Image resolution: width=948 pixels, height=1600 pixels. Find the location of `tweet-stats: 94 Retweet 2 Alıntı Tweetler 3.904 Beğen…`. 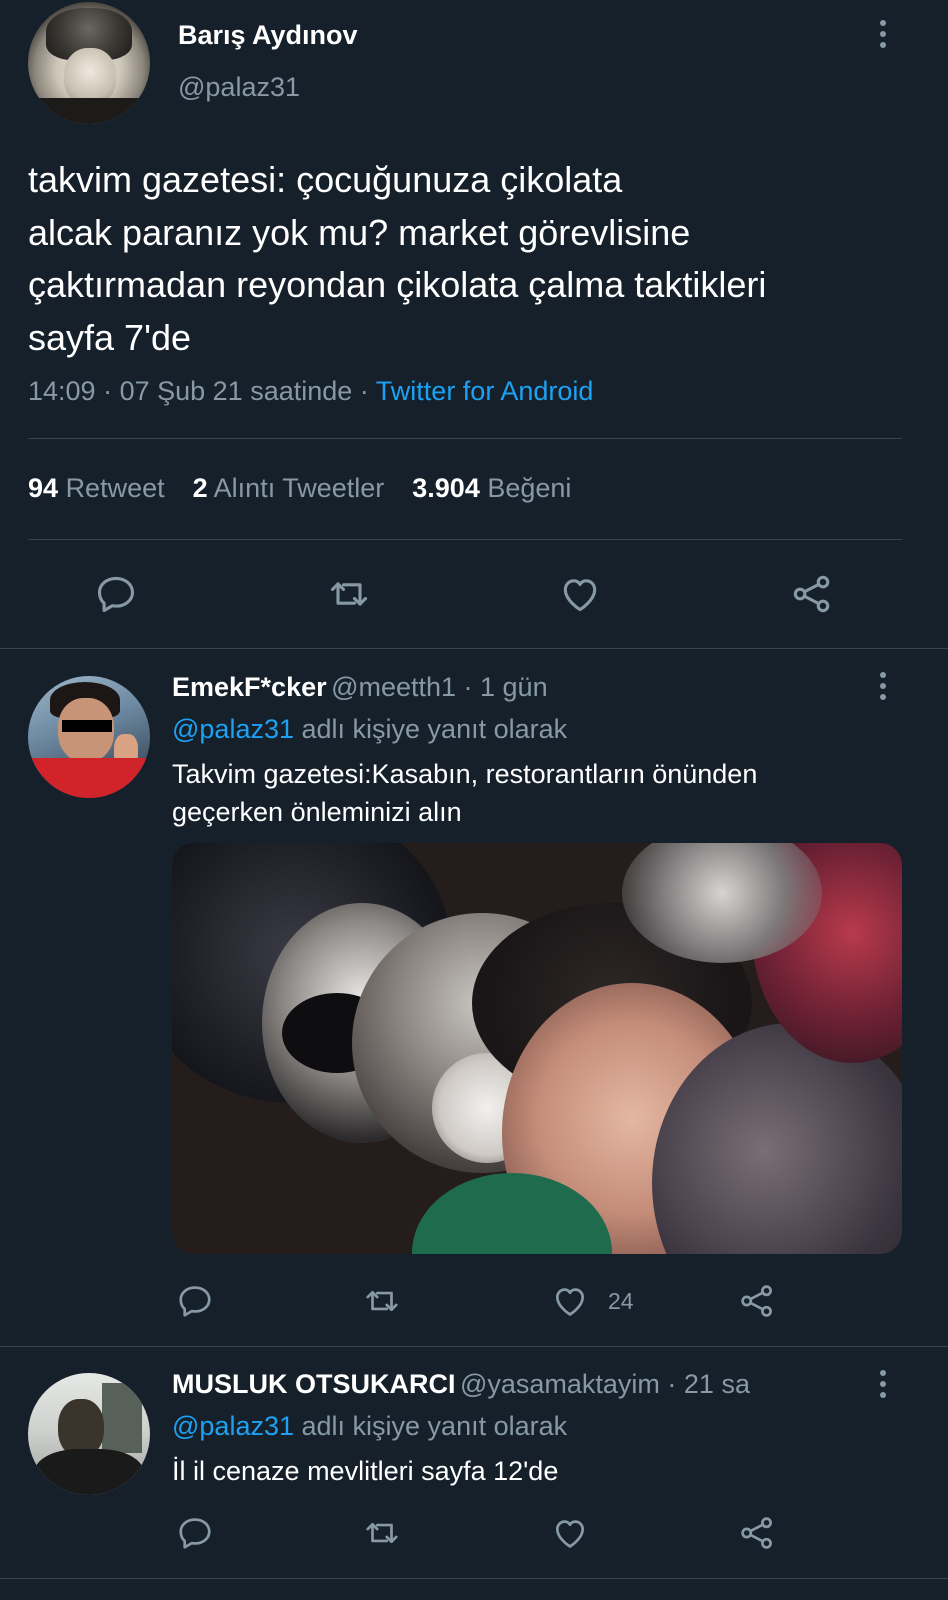

tweet-stats: 94 Retweet 2 Alıntı Tweetler 3.904 Beğen… is located at coordinates (313, 488).